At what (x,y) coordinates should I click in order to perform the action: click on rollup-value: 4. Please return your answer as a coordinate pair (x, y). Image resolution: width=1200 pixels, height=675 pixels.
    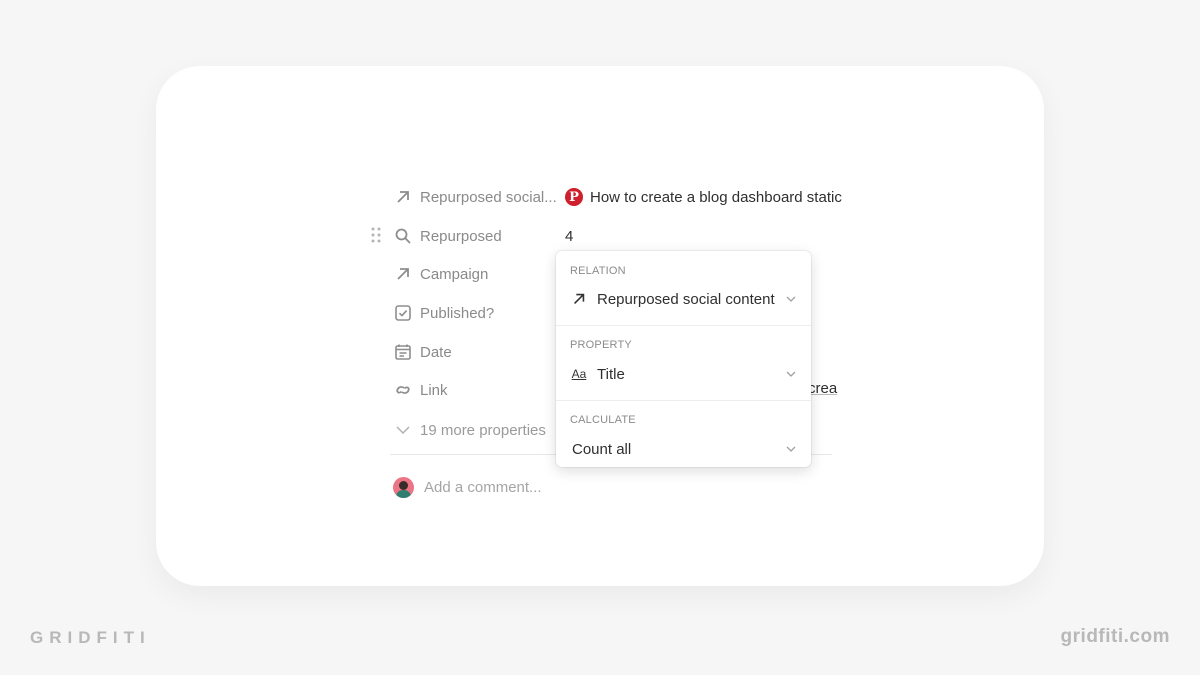
    Looking at the image, I should click on (569, 236).